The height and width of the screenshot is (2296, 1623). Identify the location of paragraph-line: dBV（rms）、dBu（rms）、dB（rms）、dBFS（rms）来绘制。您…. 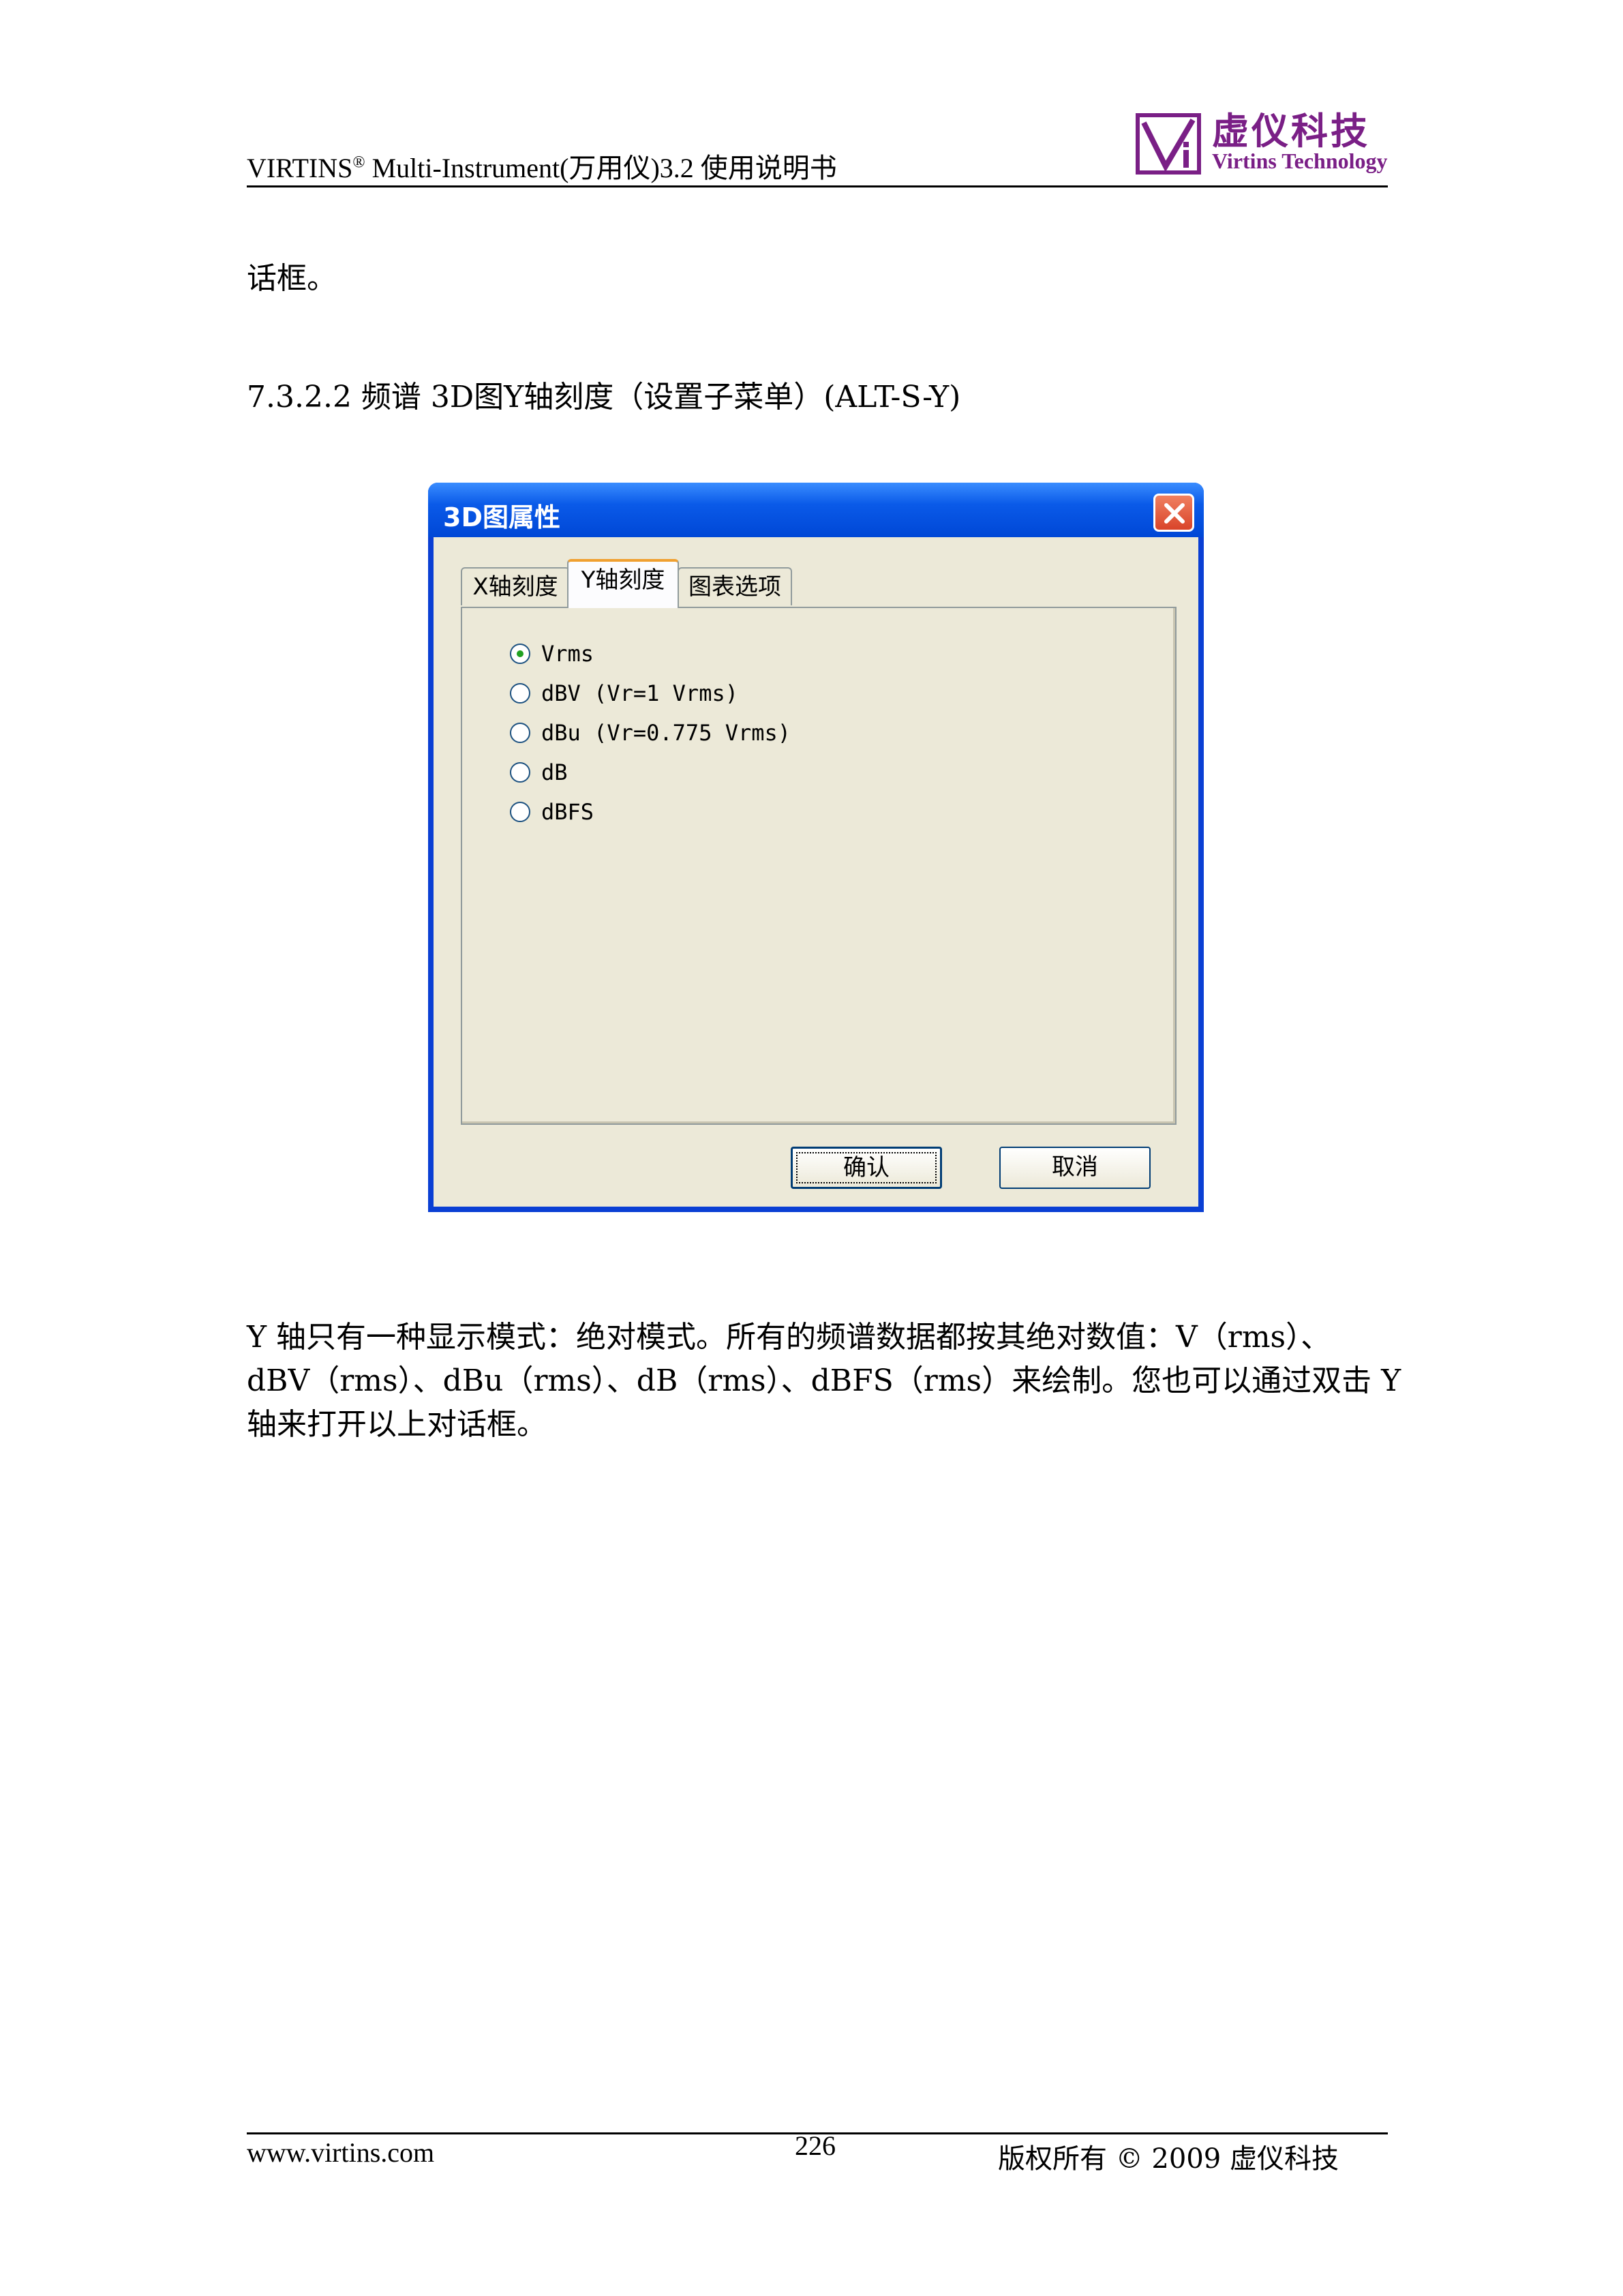
(824, 1380).